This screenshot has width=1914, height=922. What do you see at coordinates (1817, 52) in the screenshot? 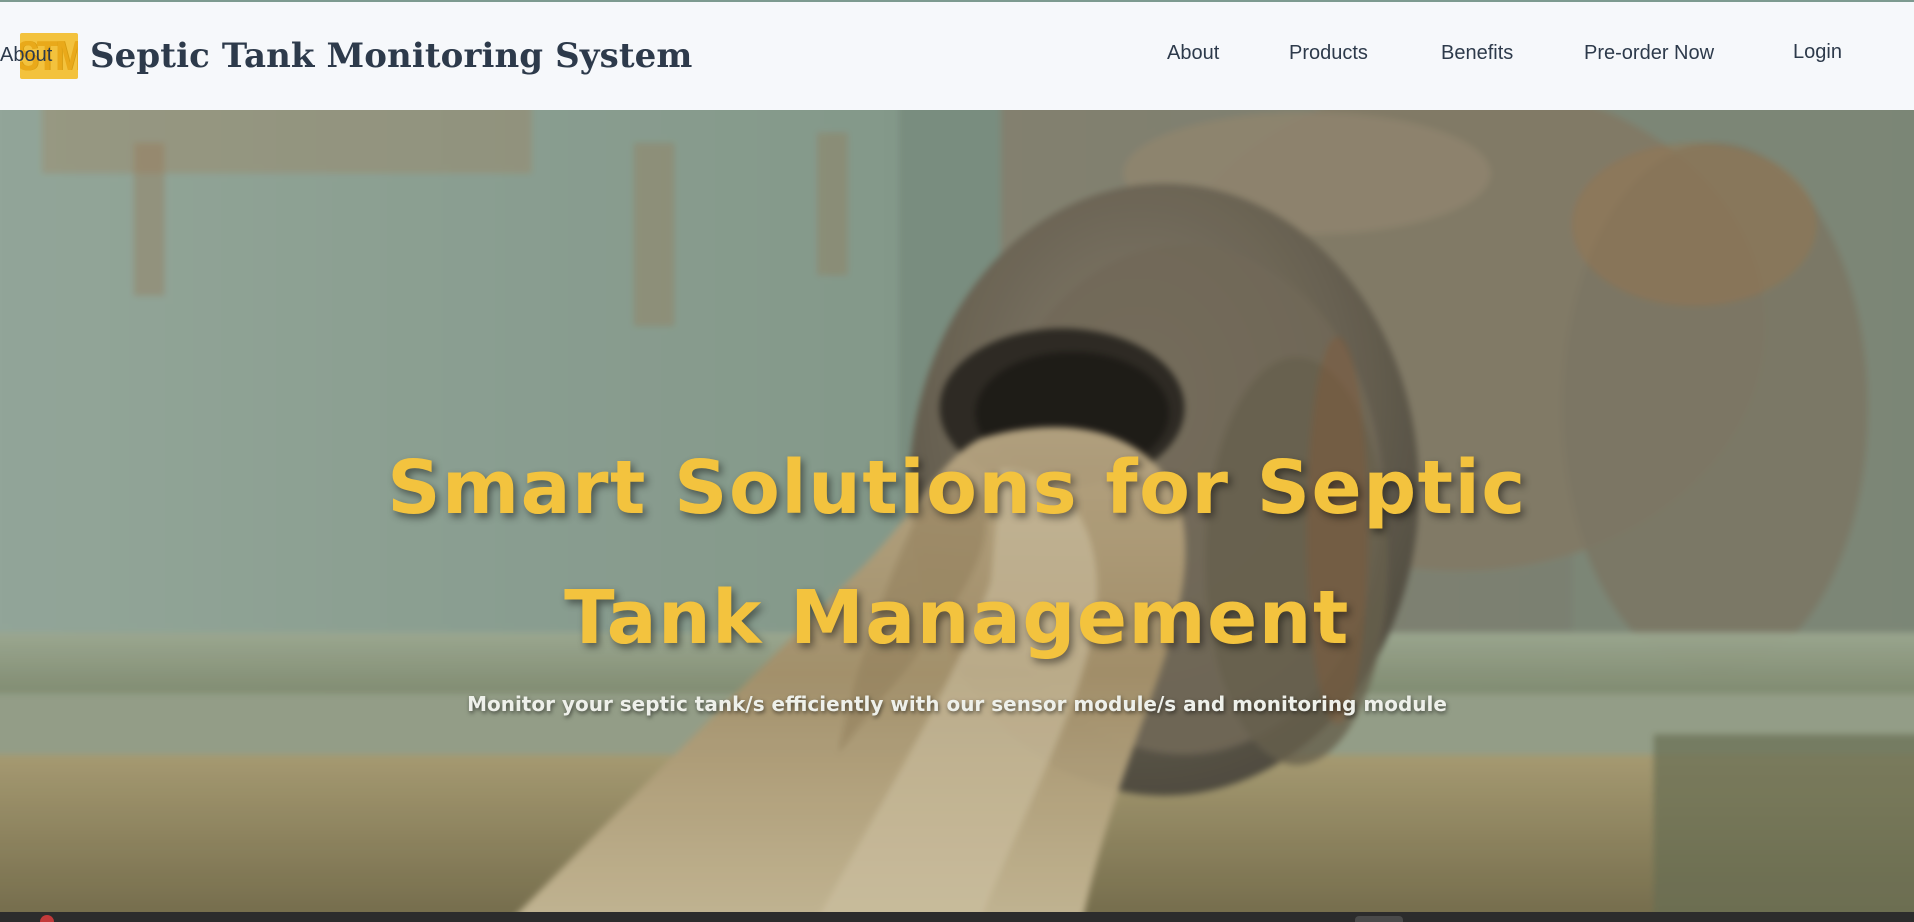
I see `nav-link-login: Login` at bounding box center [1817, 52].